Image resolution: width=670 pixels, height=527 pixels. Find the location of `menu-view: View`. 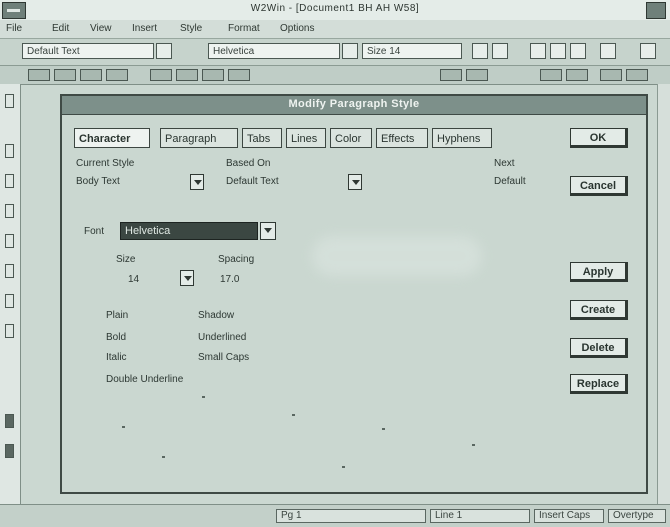

menu-view: View is located at coordinates (101, 28).